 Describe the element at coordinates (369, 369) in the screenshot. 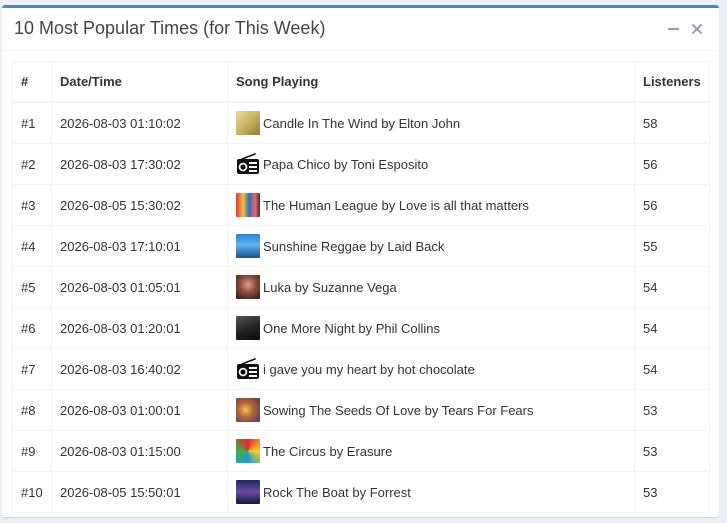

I see `song-title: i gave you my heart by hot chocolate` at that location.